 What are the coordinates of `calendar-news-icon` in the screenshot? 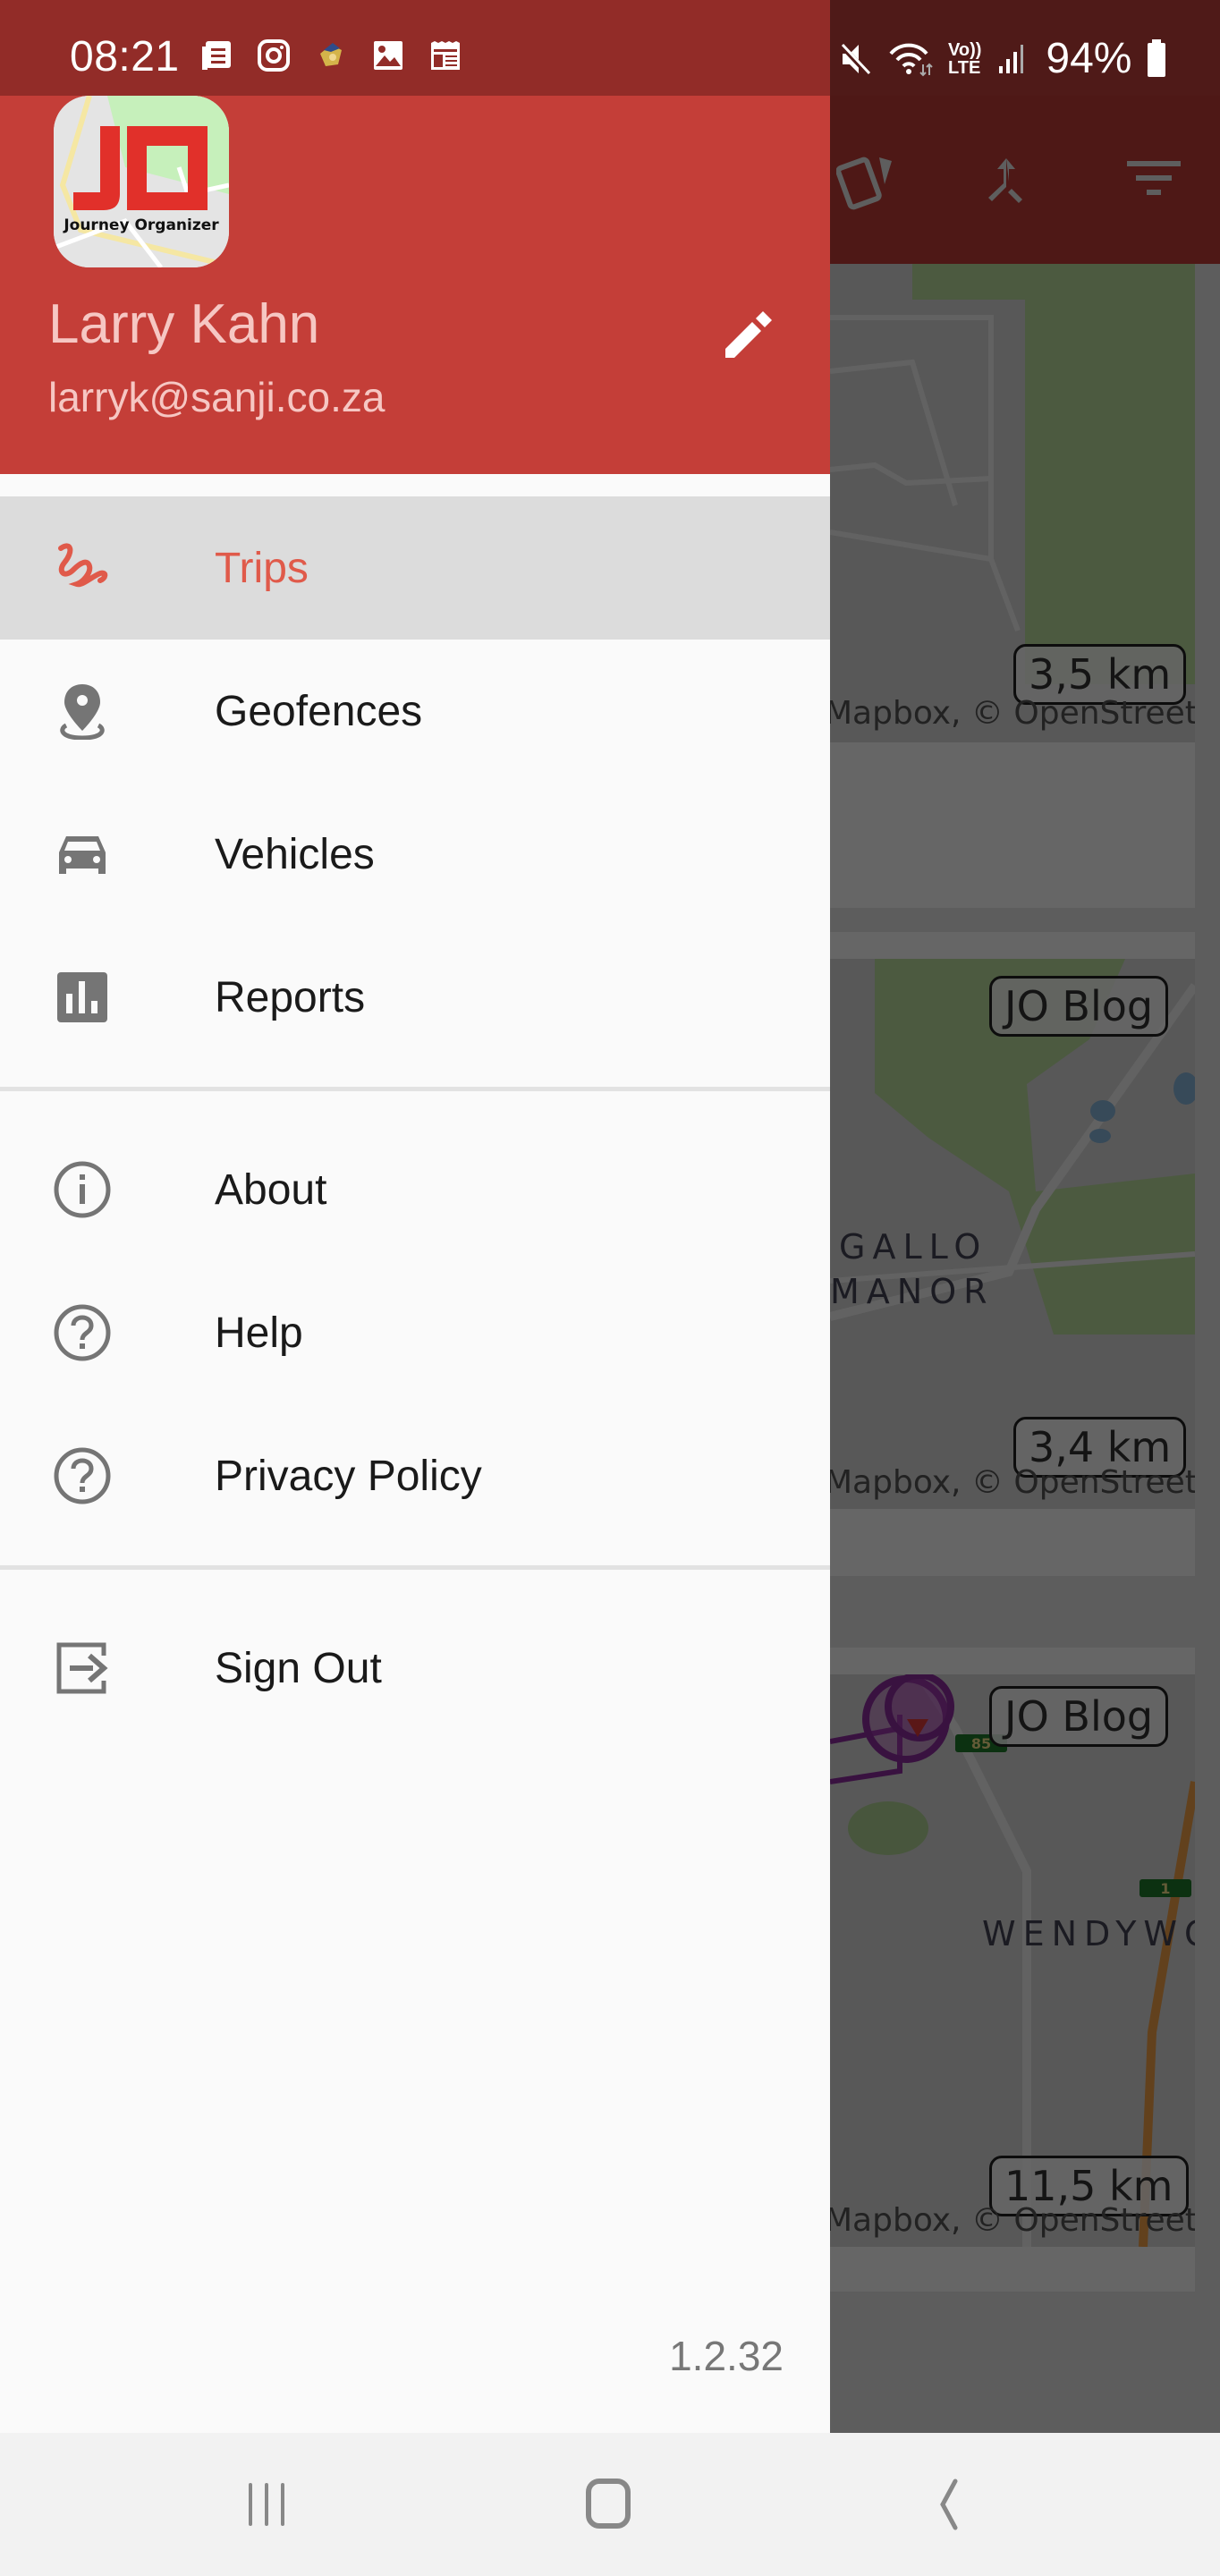 It's located at (446, 55).